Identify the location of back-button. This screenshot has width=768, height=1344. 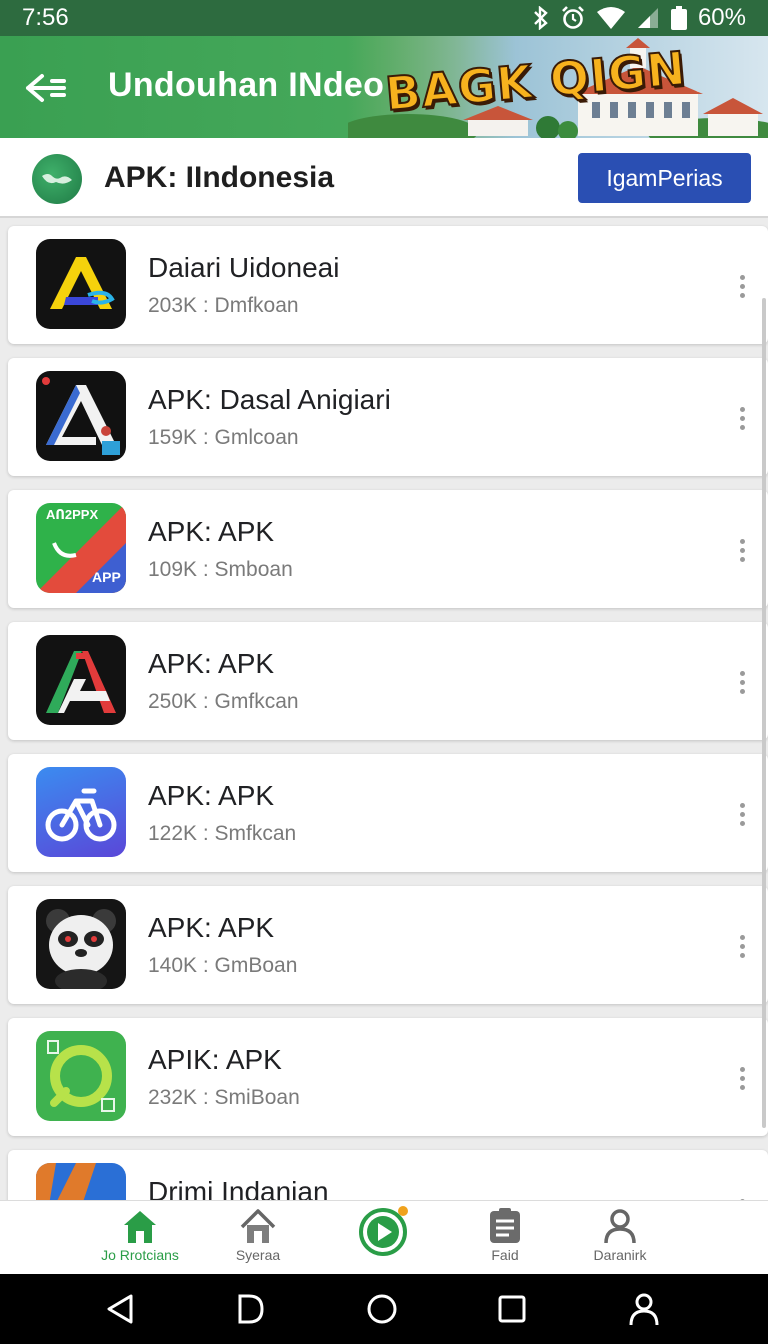
(46, 88).